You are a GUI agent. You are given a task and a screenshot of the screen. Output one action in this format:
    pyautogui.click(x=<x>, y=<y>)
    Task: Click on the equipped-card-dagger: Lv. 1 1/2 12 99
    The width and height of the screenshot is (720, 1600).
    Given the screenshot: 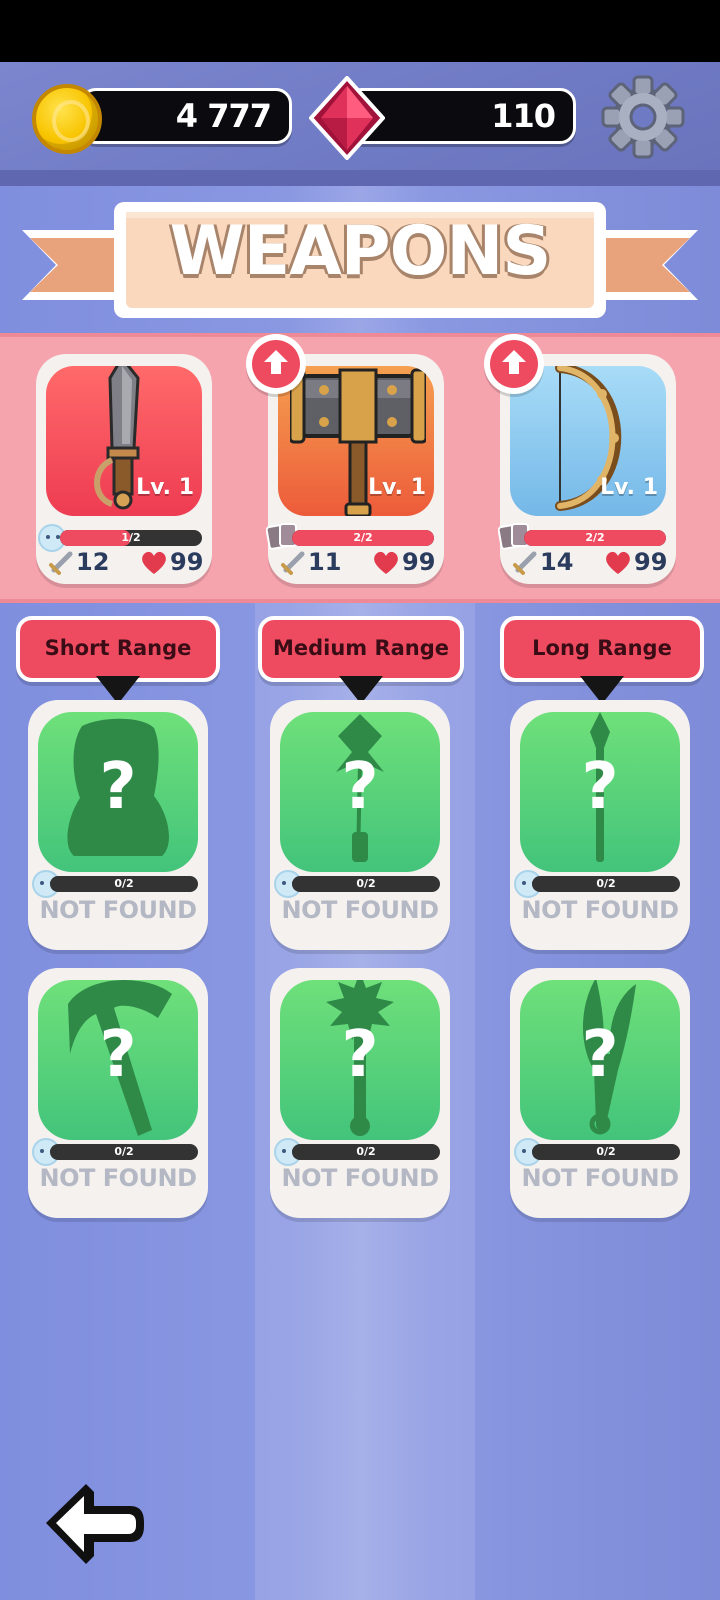 What is the action you would take?
    pyautogui.click(x=124, y=469)
    